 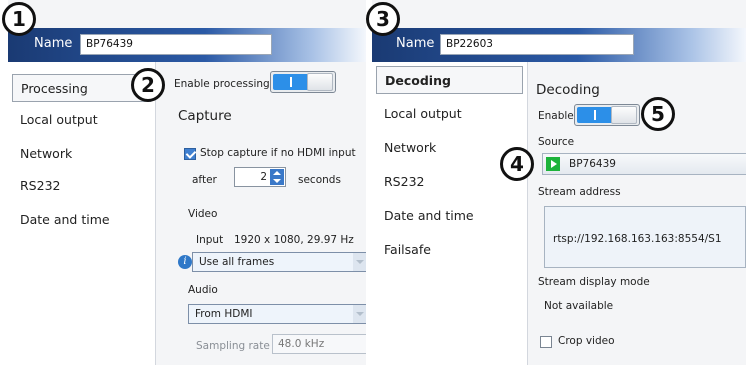 I want to click on stream-address-value: rtsp://192.168.163.163:8554/S1, so click(x=637, y=239).